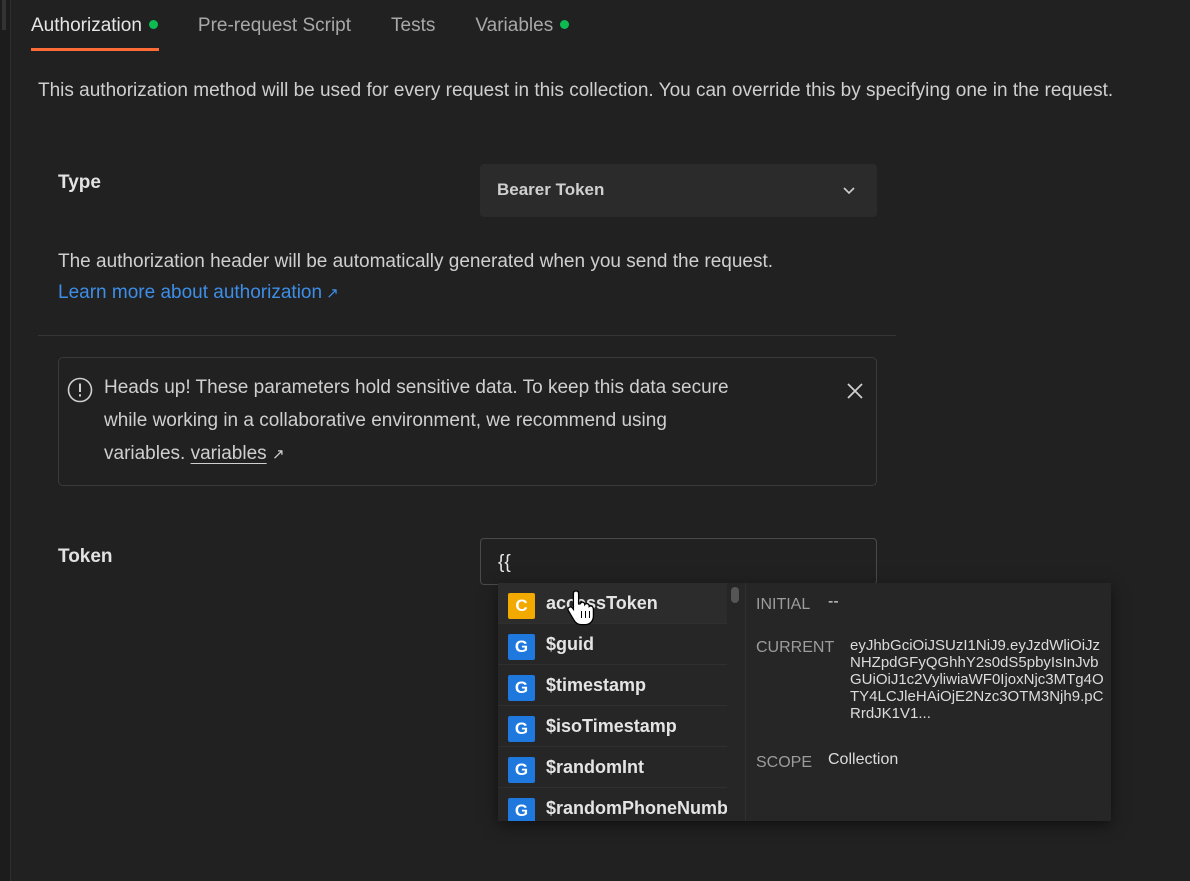 This screenshot has width=1190, height=881. I want to click on tab-label: Tests, so click(413, 25).